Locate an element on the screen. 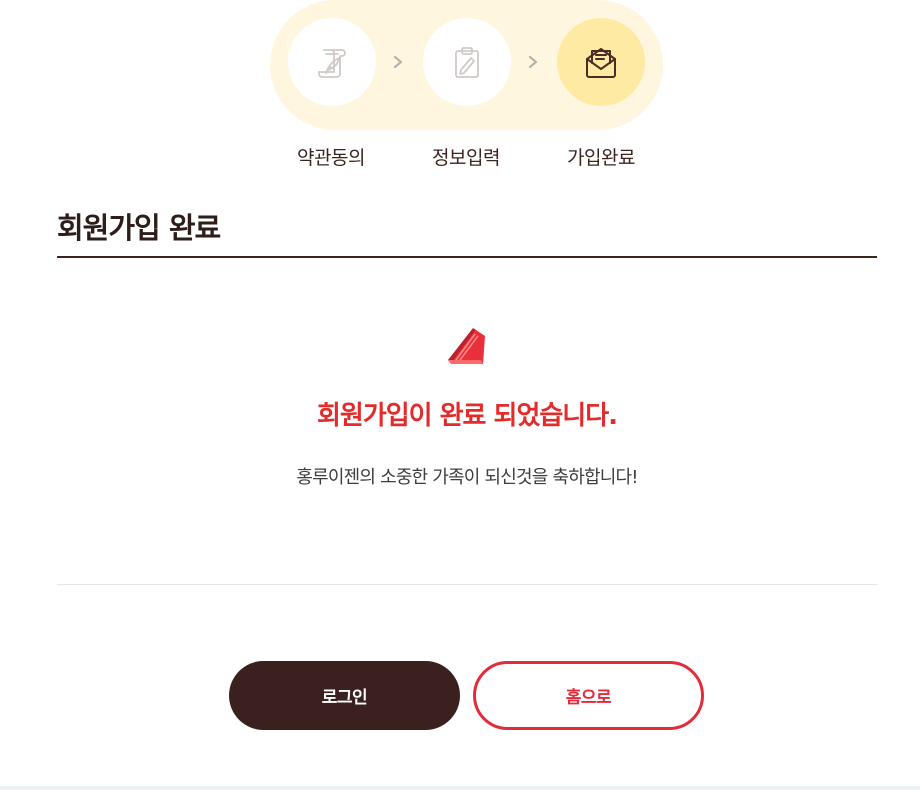 This screenshot has height=790, width=920. step-complete-circle is located at coordinates (601, 62).